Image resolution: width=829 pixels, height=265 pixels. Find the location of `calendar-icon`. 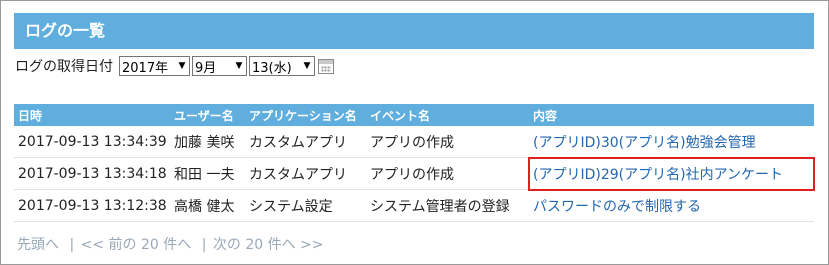

calendar-icon is located at coordinates (326, 66).